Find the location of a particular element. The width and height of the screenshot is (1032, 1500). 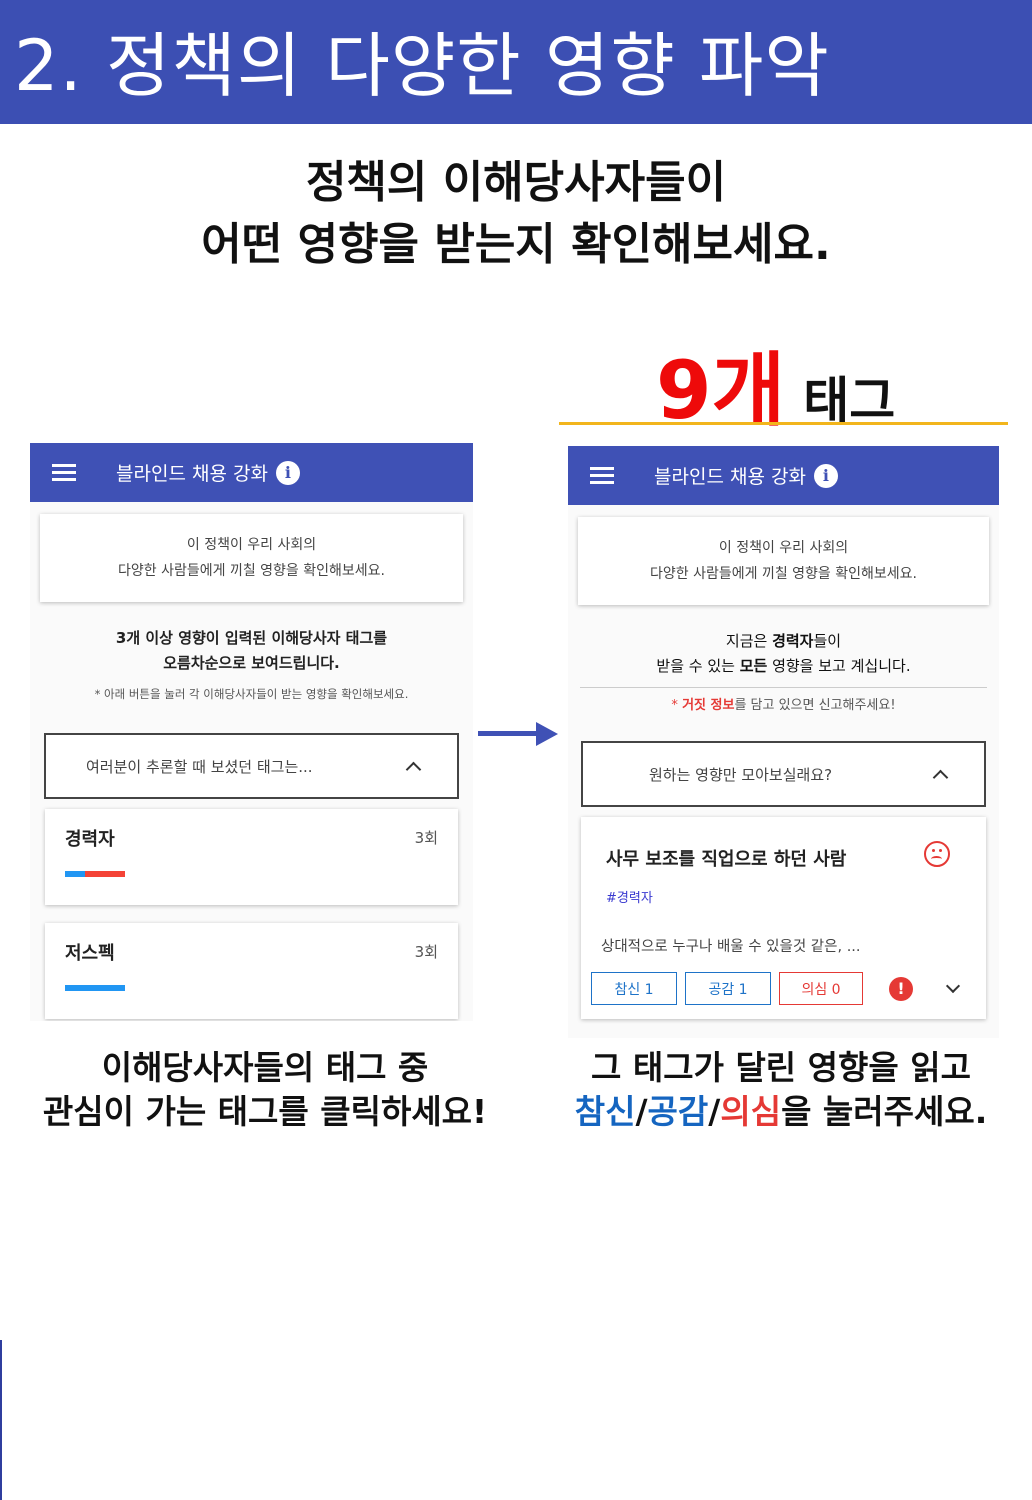

chevron-down-icon is located at coordinates (953, 985).